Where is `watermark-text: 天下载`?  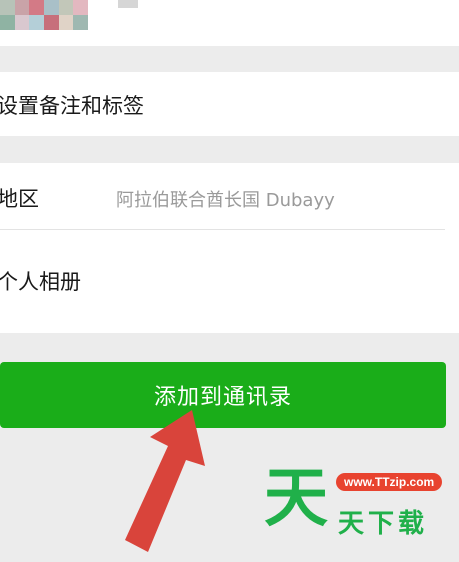 watermark-text: 天下载 is located at coordinates (383, 524).